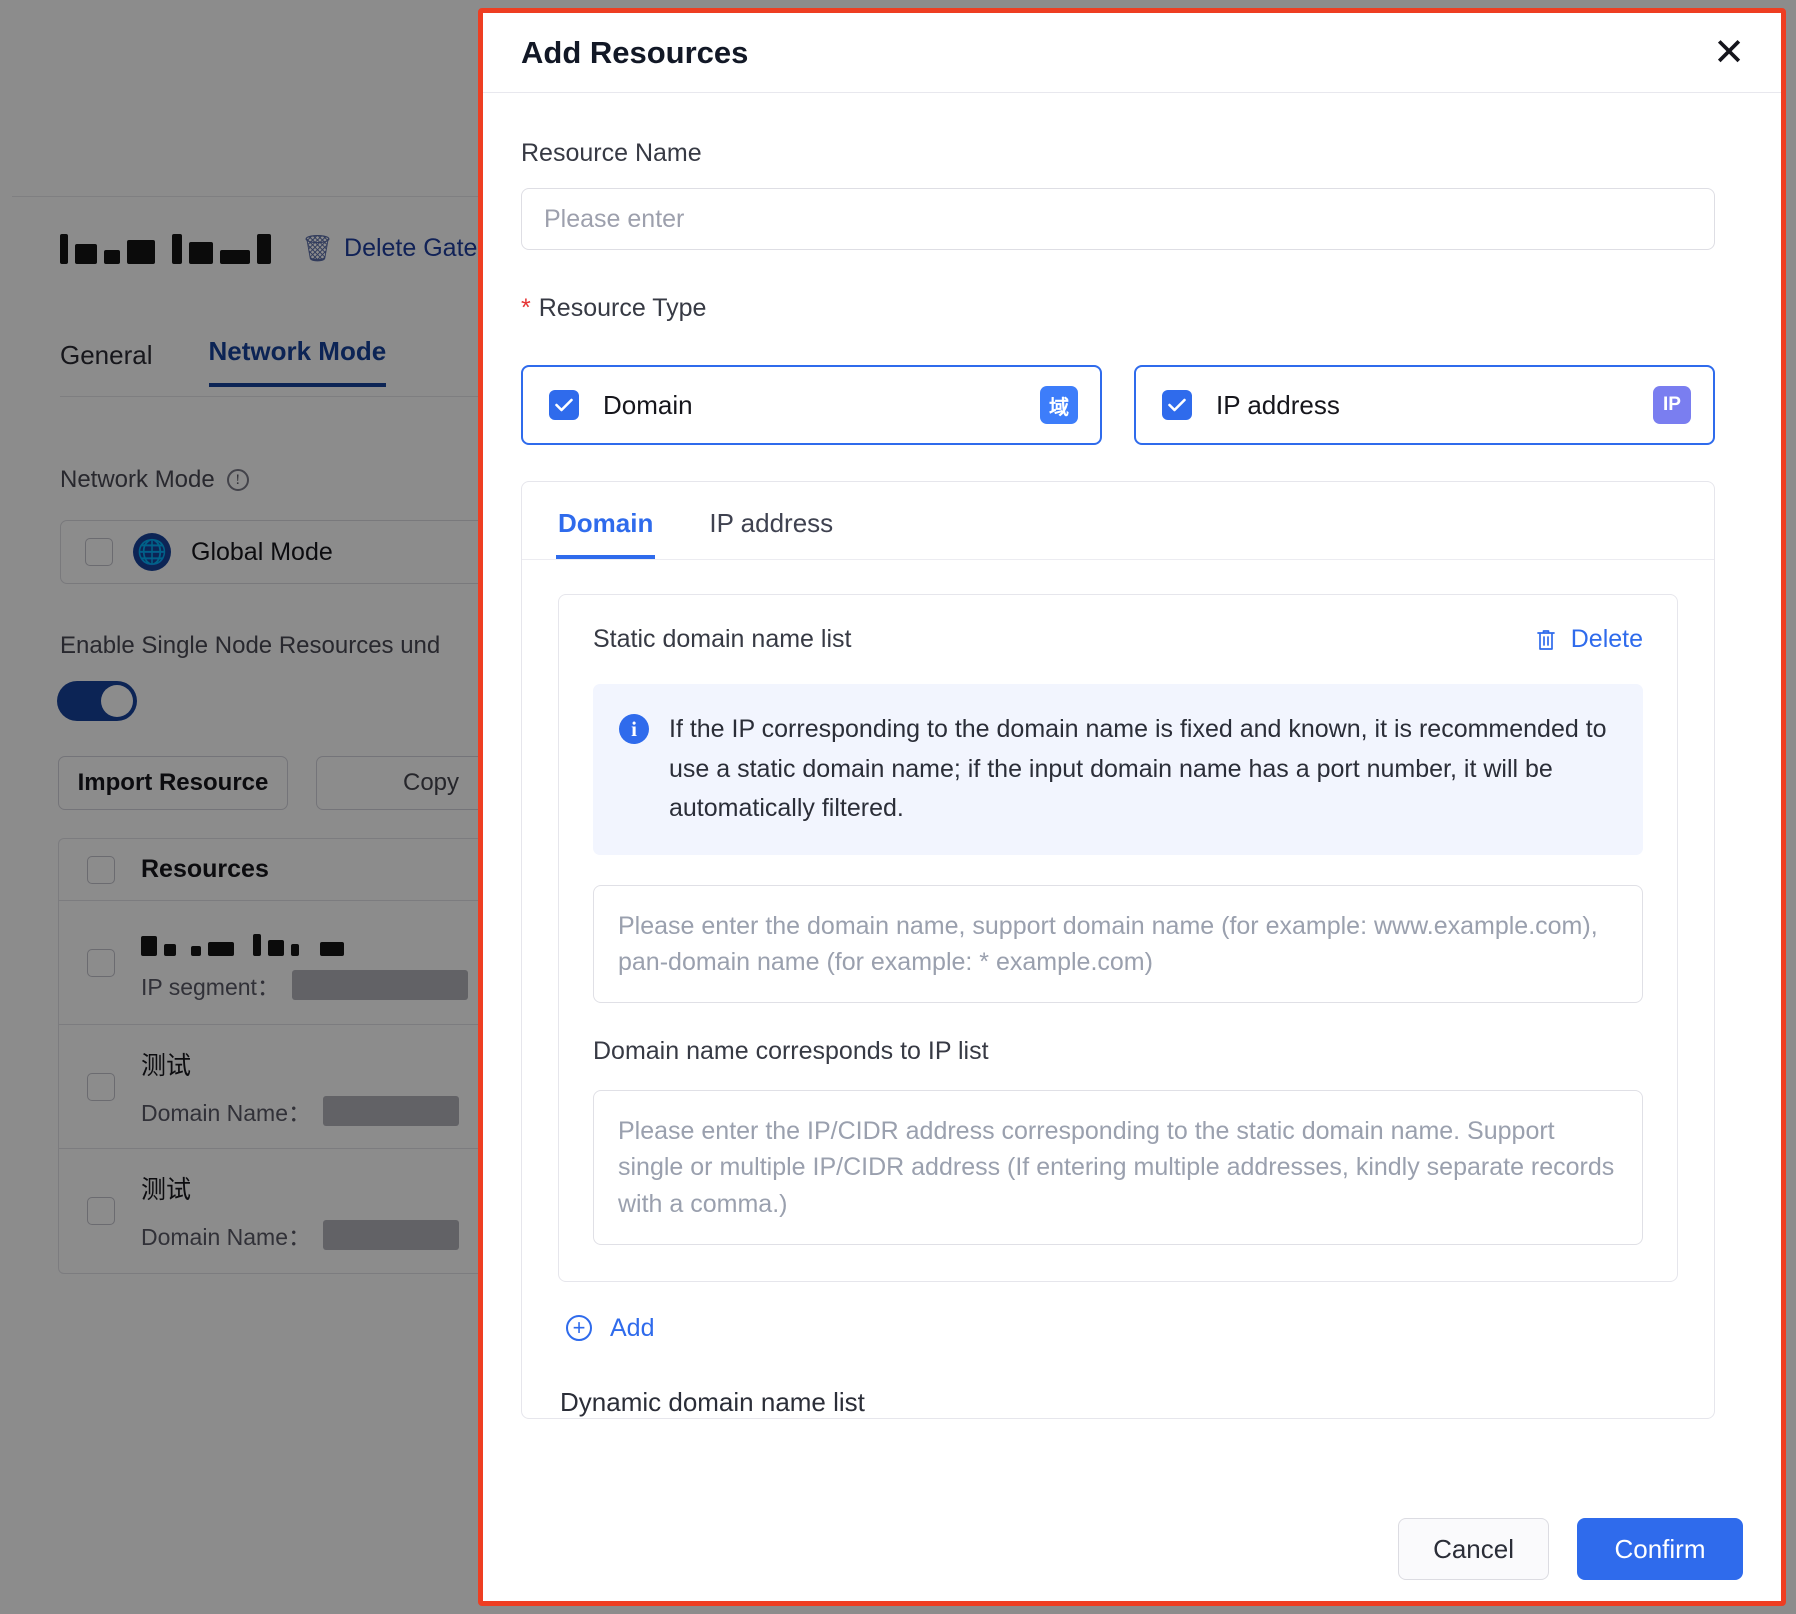 Image resolution: width=1796 pixels, height=1614 pixels. Describe the element at coordinates (1132, 405) in the screenshot. I see `resource-type-options: Domain 域 IP address IP` at that location.